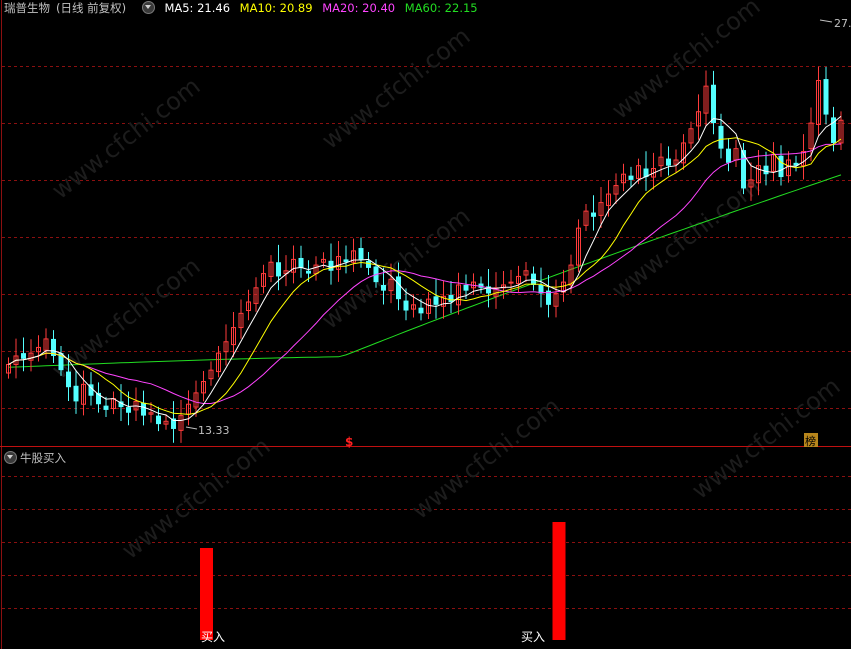 The height and width of the screenshot is (649, 851). I want to click on ma60-value: MA60: 22.15, so click(441, 8).